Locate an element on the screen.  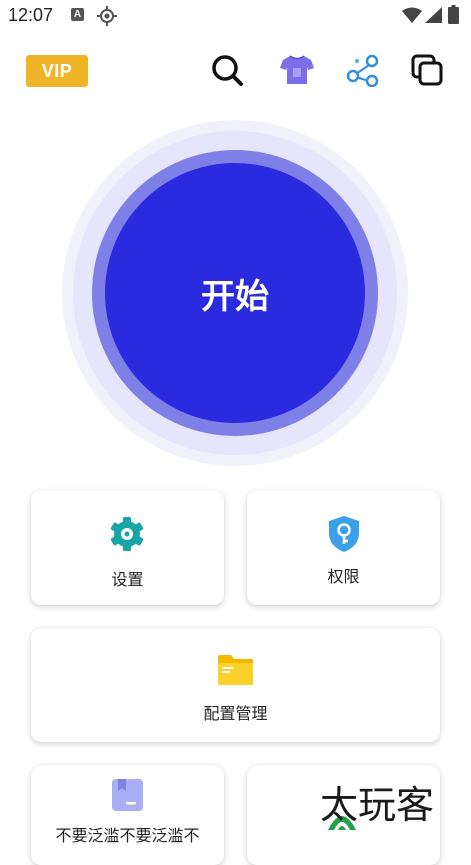
battery-icon is located at coordinates (453, 14).